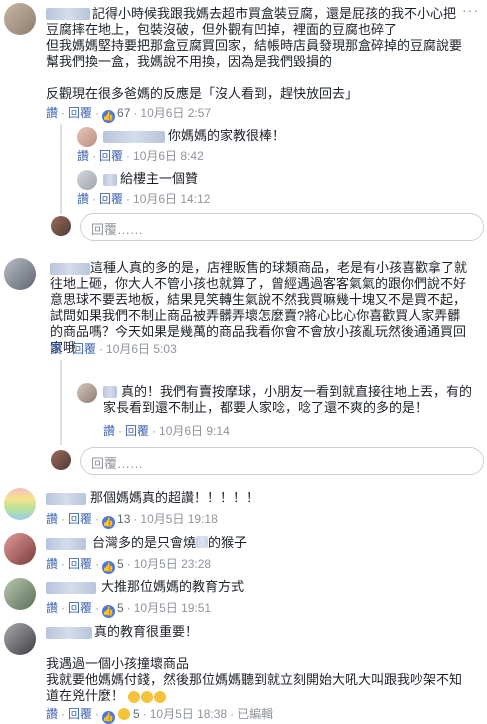  I want to click on reaction-count: 👍 5, so click(121, 715).